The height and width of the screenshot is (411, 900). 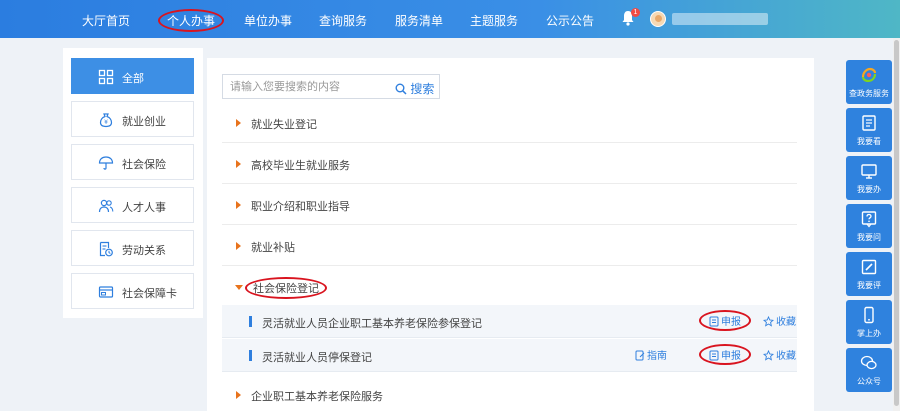 What do you see at coordinates (419, 20) in the screenshot?
I see `nav-service-list: 服务清单` at bounding box center [419, 20].